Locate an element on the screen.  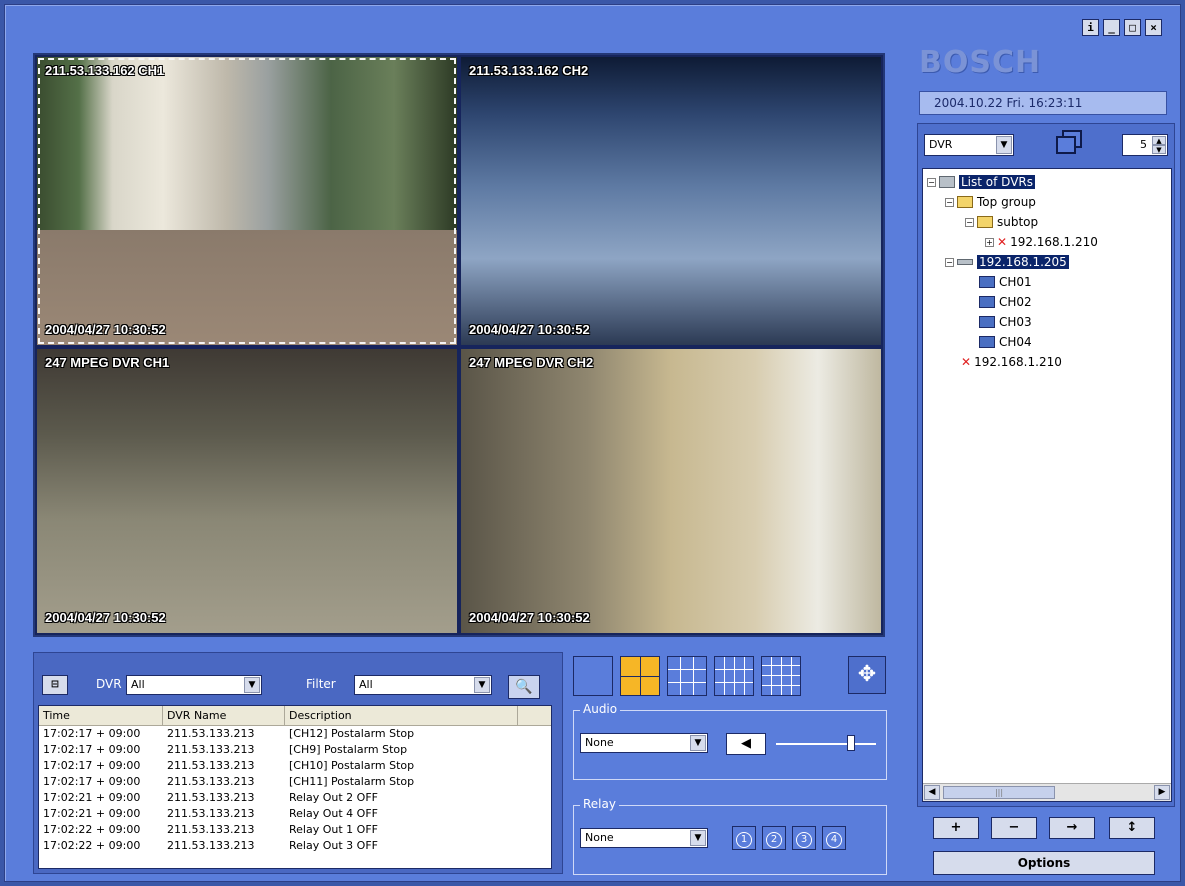
remove-button: − is located at coordinates (1014, 828).